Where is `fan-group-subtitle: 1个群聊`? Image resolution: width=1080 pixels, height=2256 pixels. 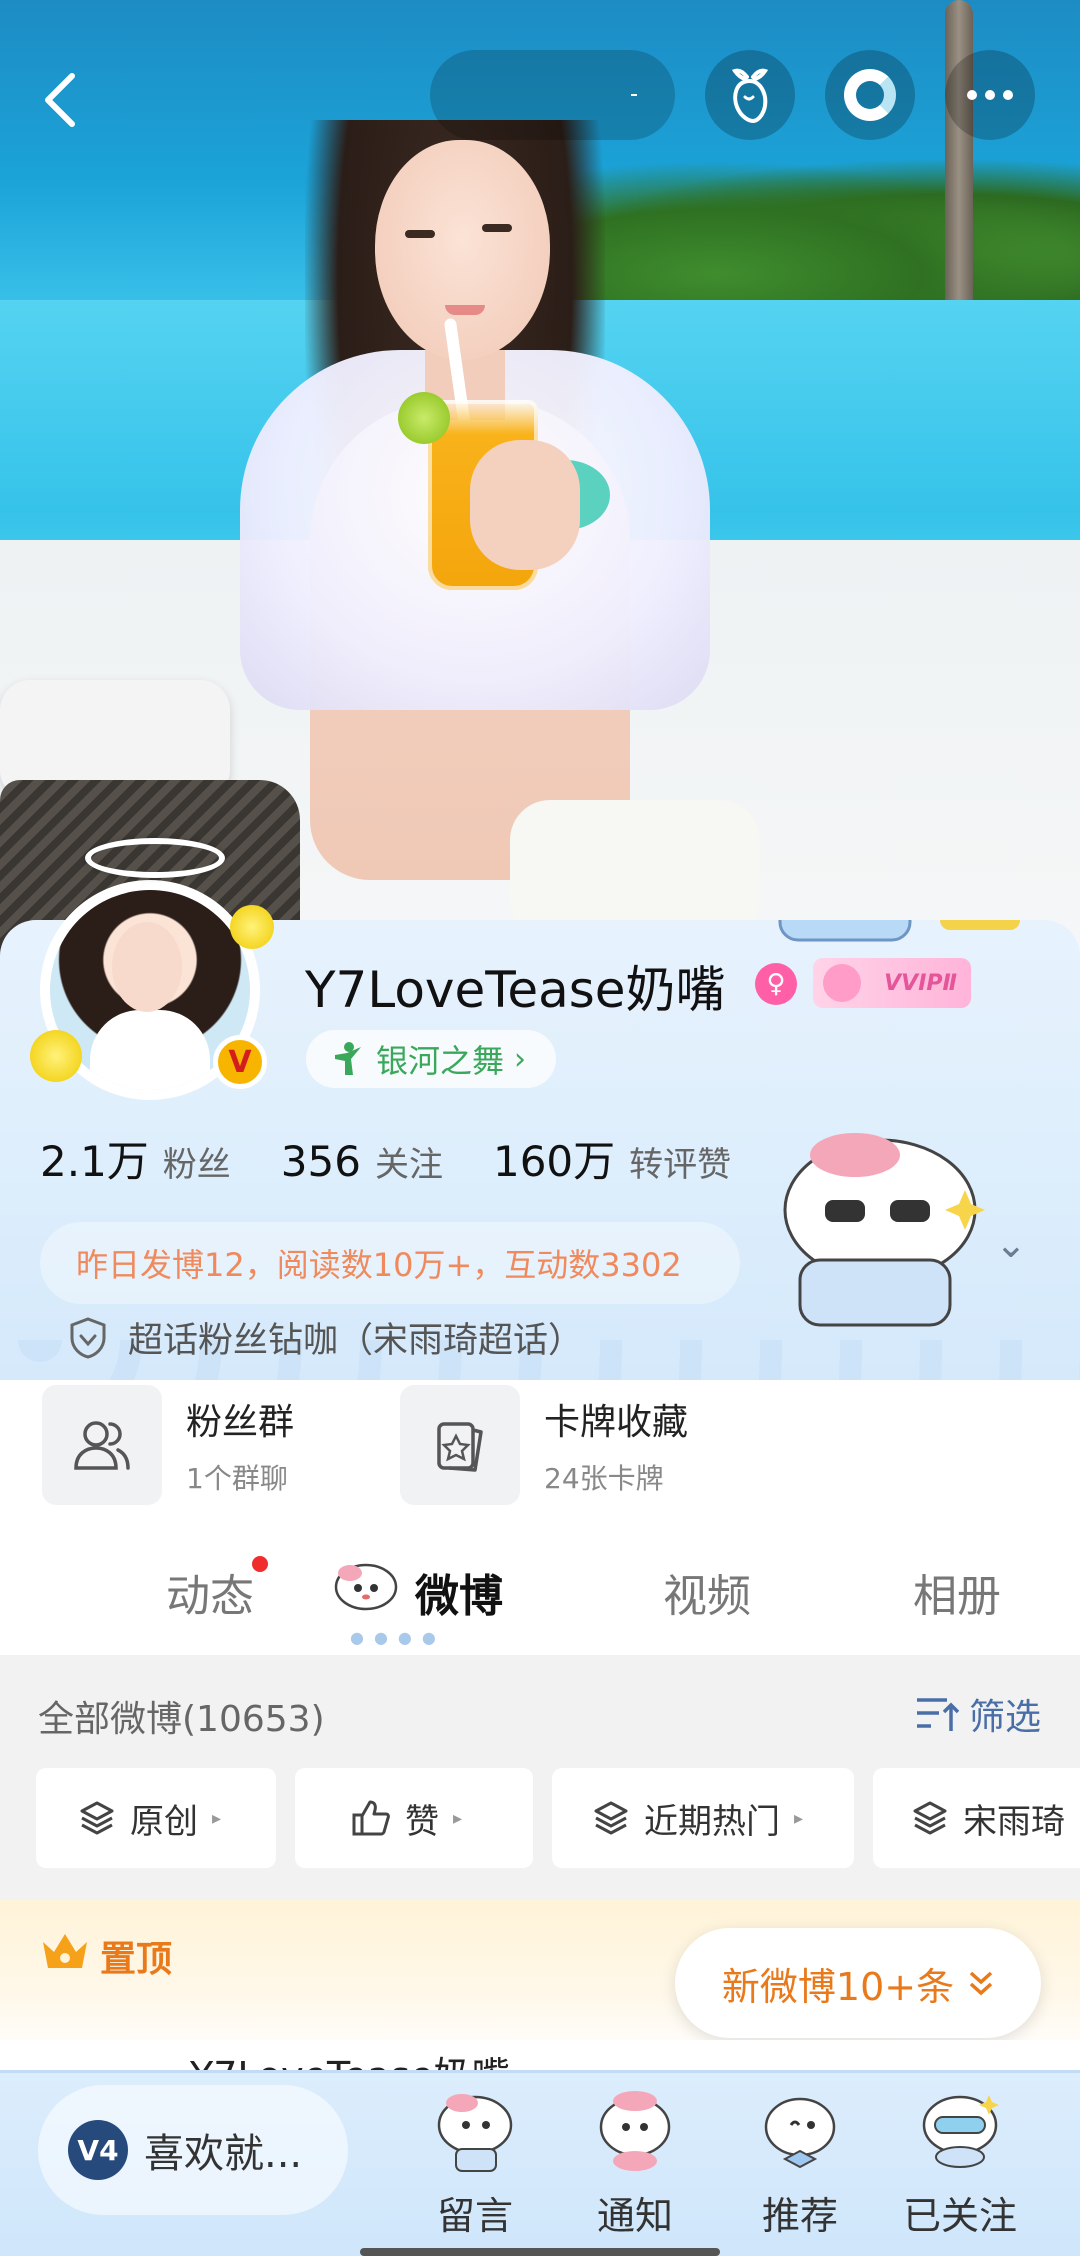
fan-group-subtitle: 1个群聊 is located at coordinates (237, 1478).